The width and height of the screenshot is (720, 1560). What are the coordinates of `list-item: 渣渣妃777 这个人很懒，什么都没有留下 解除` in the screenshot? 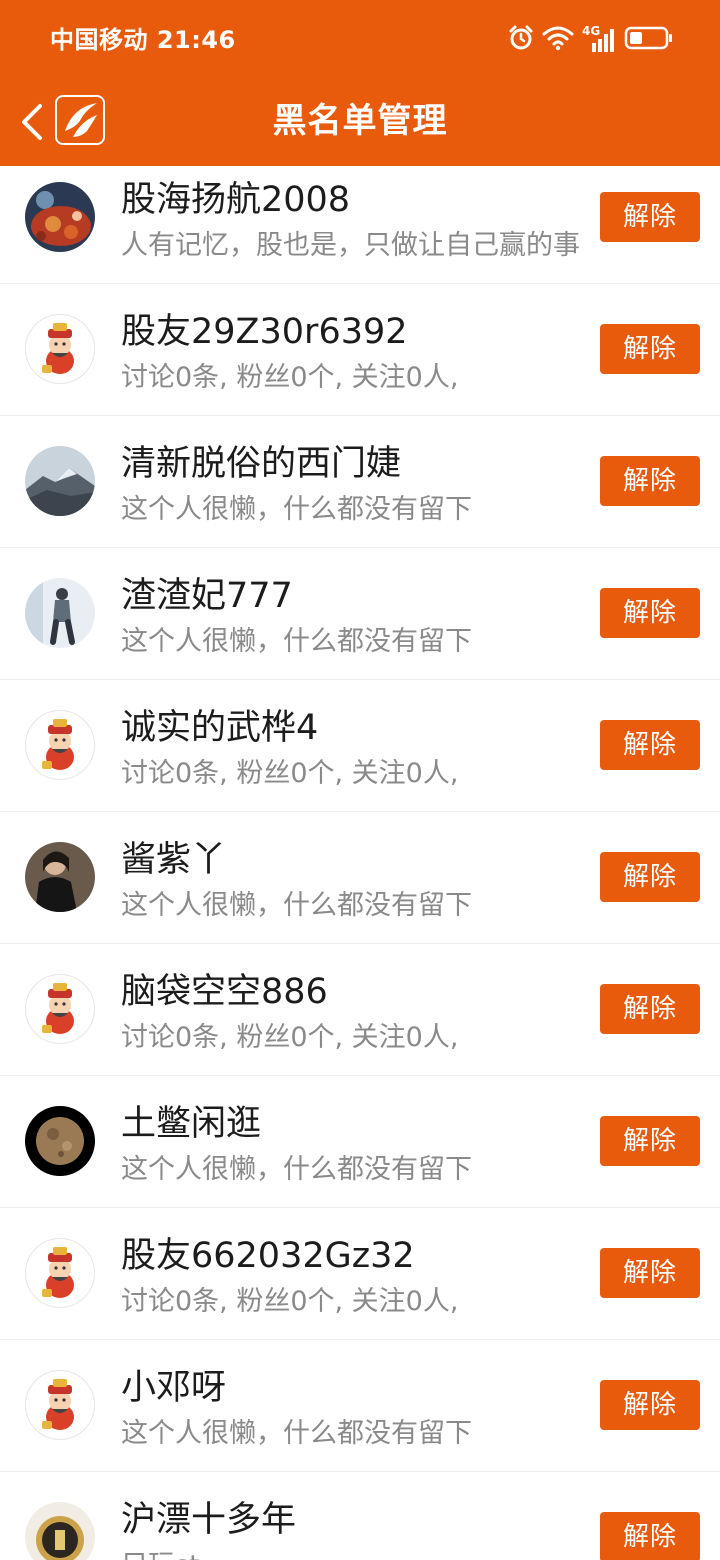 It's located at (360, 614).